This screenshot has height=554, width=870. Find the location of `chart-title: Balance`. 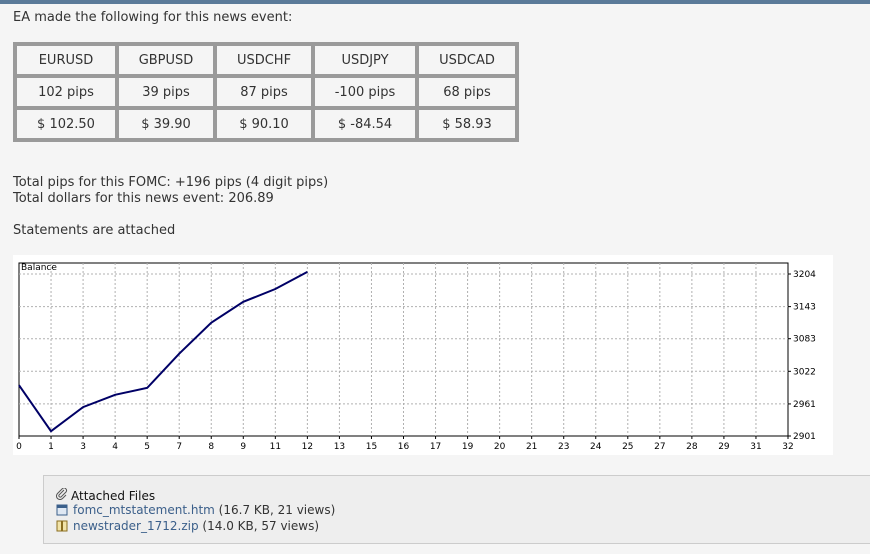

chart-title: Balance is located at coordinates (39, 268).